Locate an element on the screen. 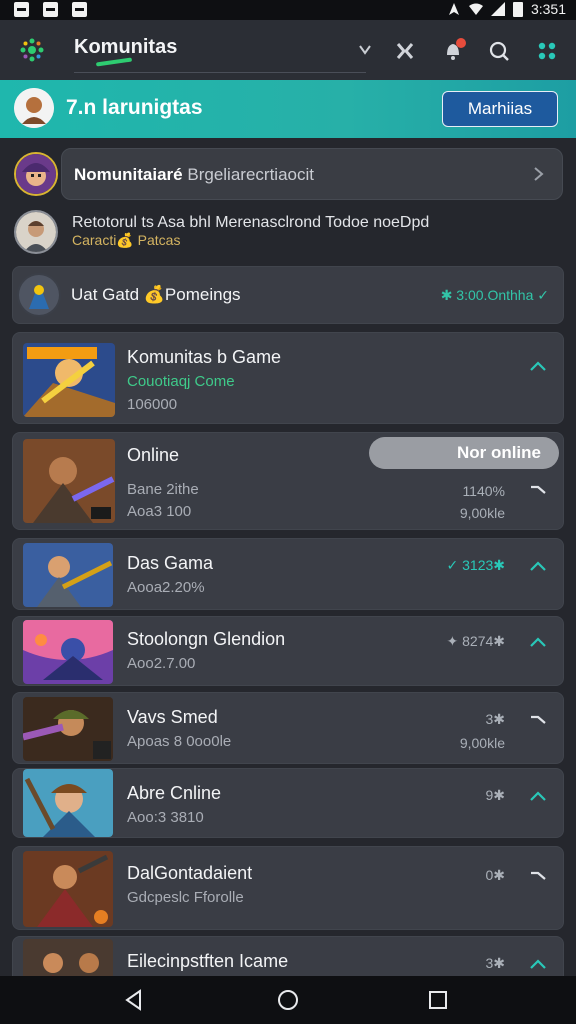  game-card: DalGontadaient Gdcpeslc Fforolle 0✱ is located at coordinates (288, 888).